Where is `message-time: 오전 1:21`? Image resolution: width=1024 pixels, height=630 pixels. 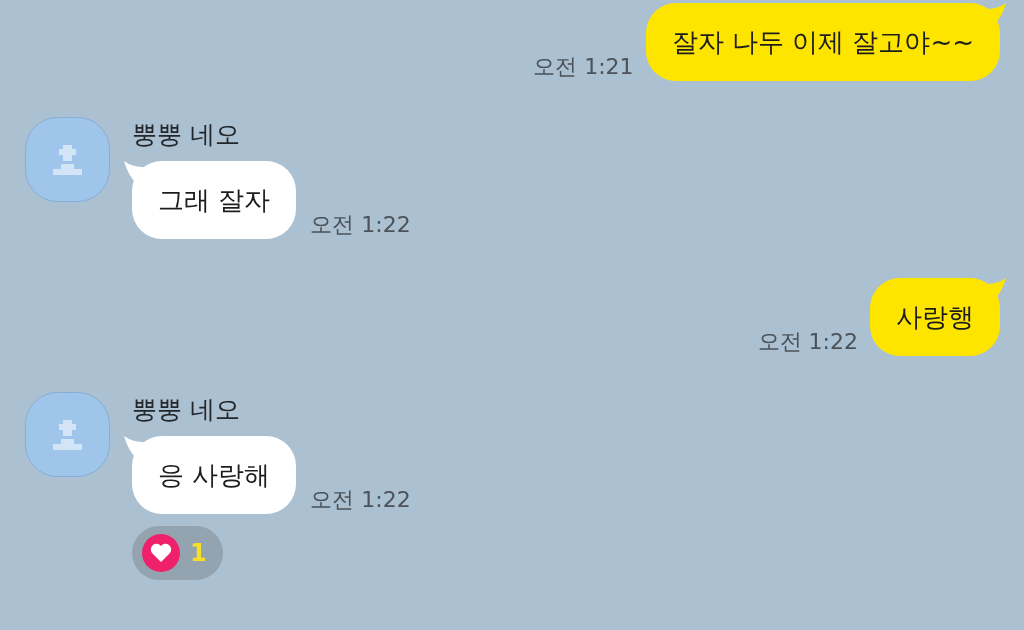 message-time: 오전 1:21 is located at coordinates (583, 67).